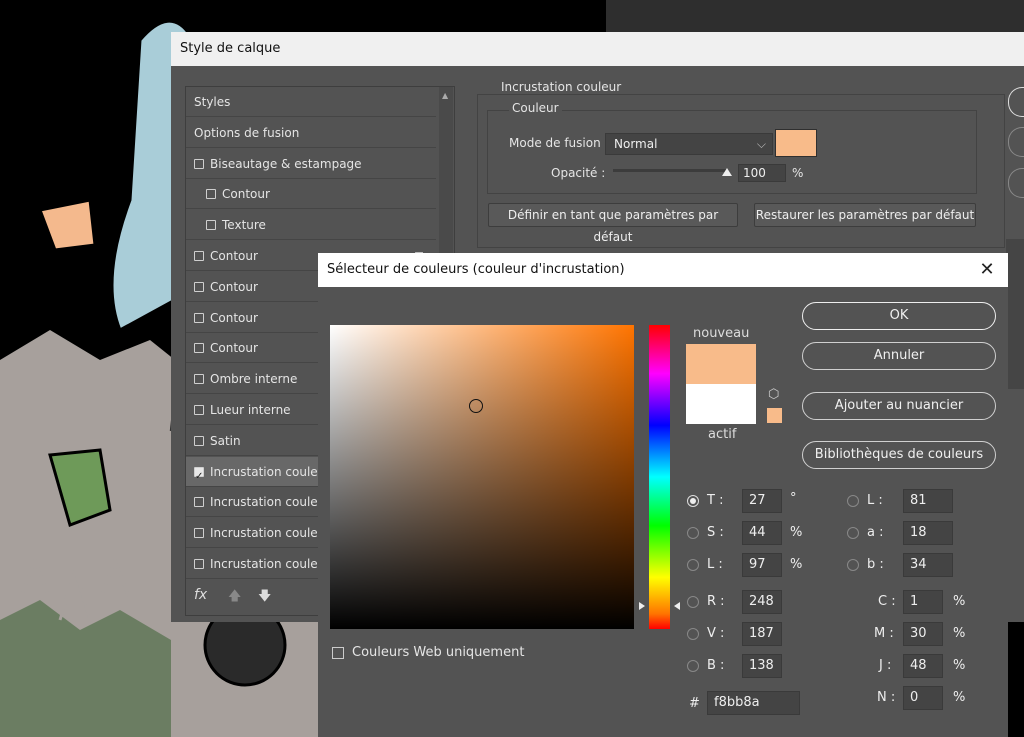 The image size is (1024, 737). Describe the element at coordinates (476, 406) in the screenshot. I see `color-selector-ring` at that location.